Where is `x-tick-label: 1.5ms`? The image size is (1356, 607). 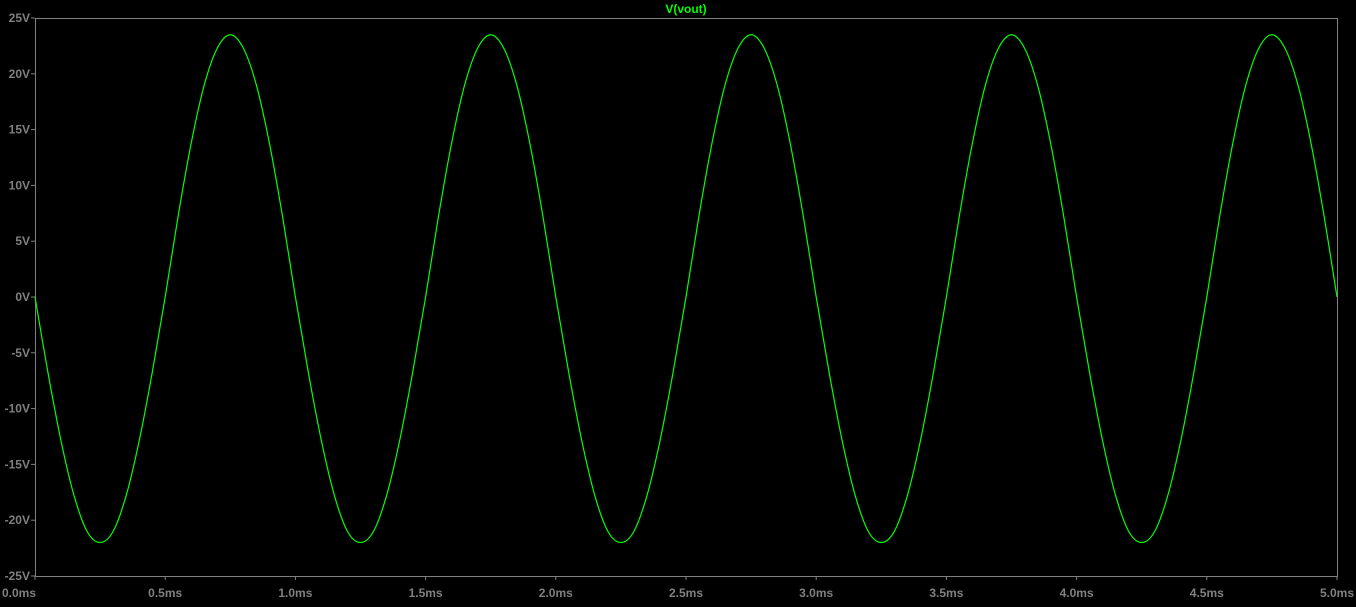 x-tick-label: 1.5ms is located at coordinates (426, 593).